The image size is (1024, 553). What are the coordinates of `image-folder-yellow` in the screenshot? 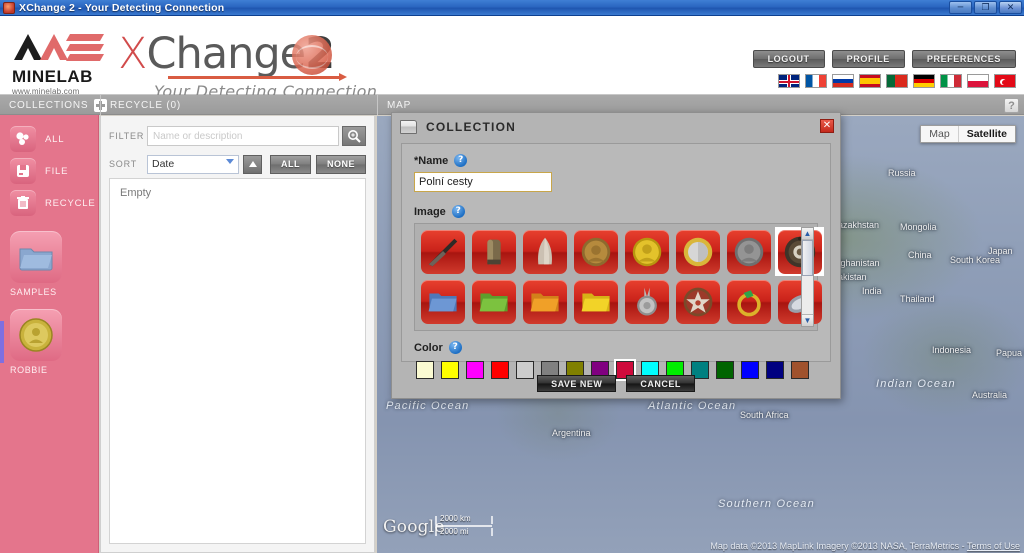 It's located at (595, 301).